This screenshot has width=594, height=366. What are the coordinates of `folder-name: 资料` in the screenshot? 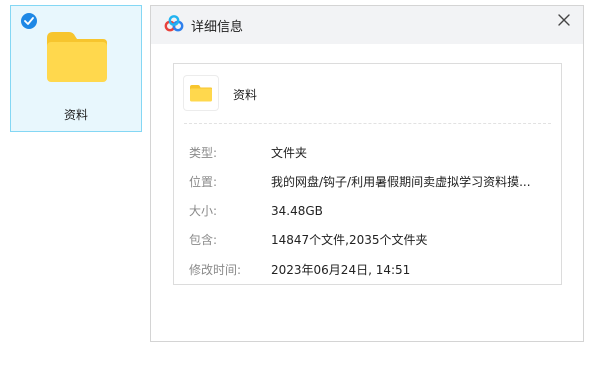 It's located at (75, 115).